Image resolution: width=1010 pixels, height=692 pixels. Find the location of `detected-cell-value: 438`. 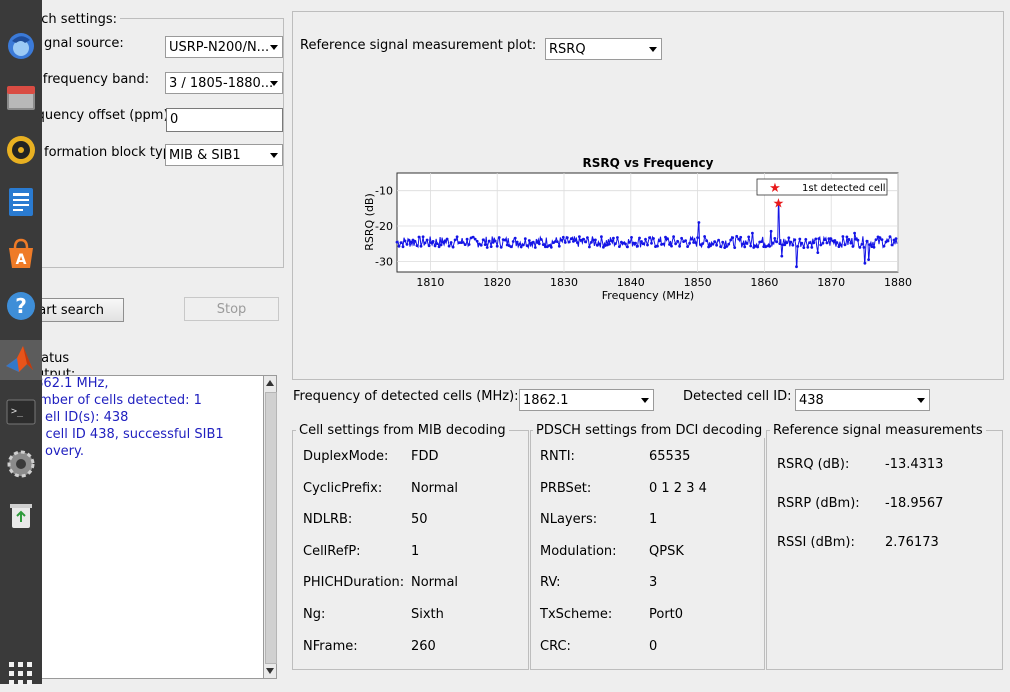

detected-cell-value: 438 is located at coordinates (811, 400).